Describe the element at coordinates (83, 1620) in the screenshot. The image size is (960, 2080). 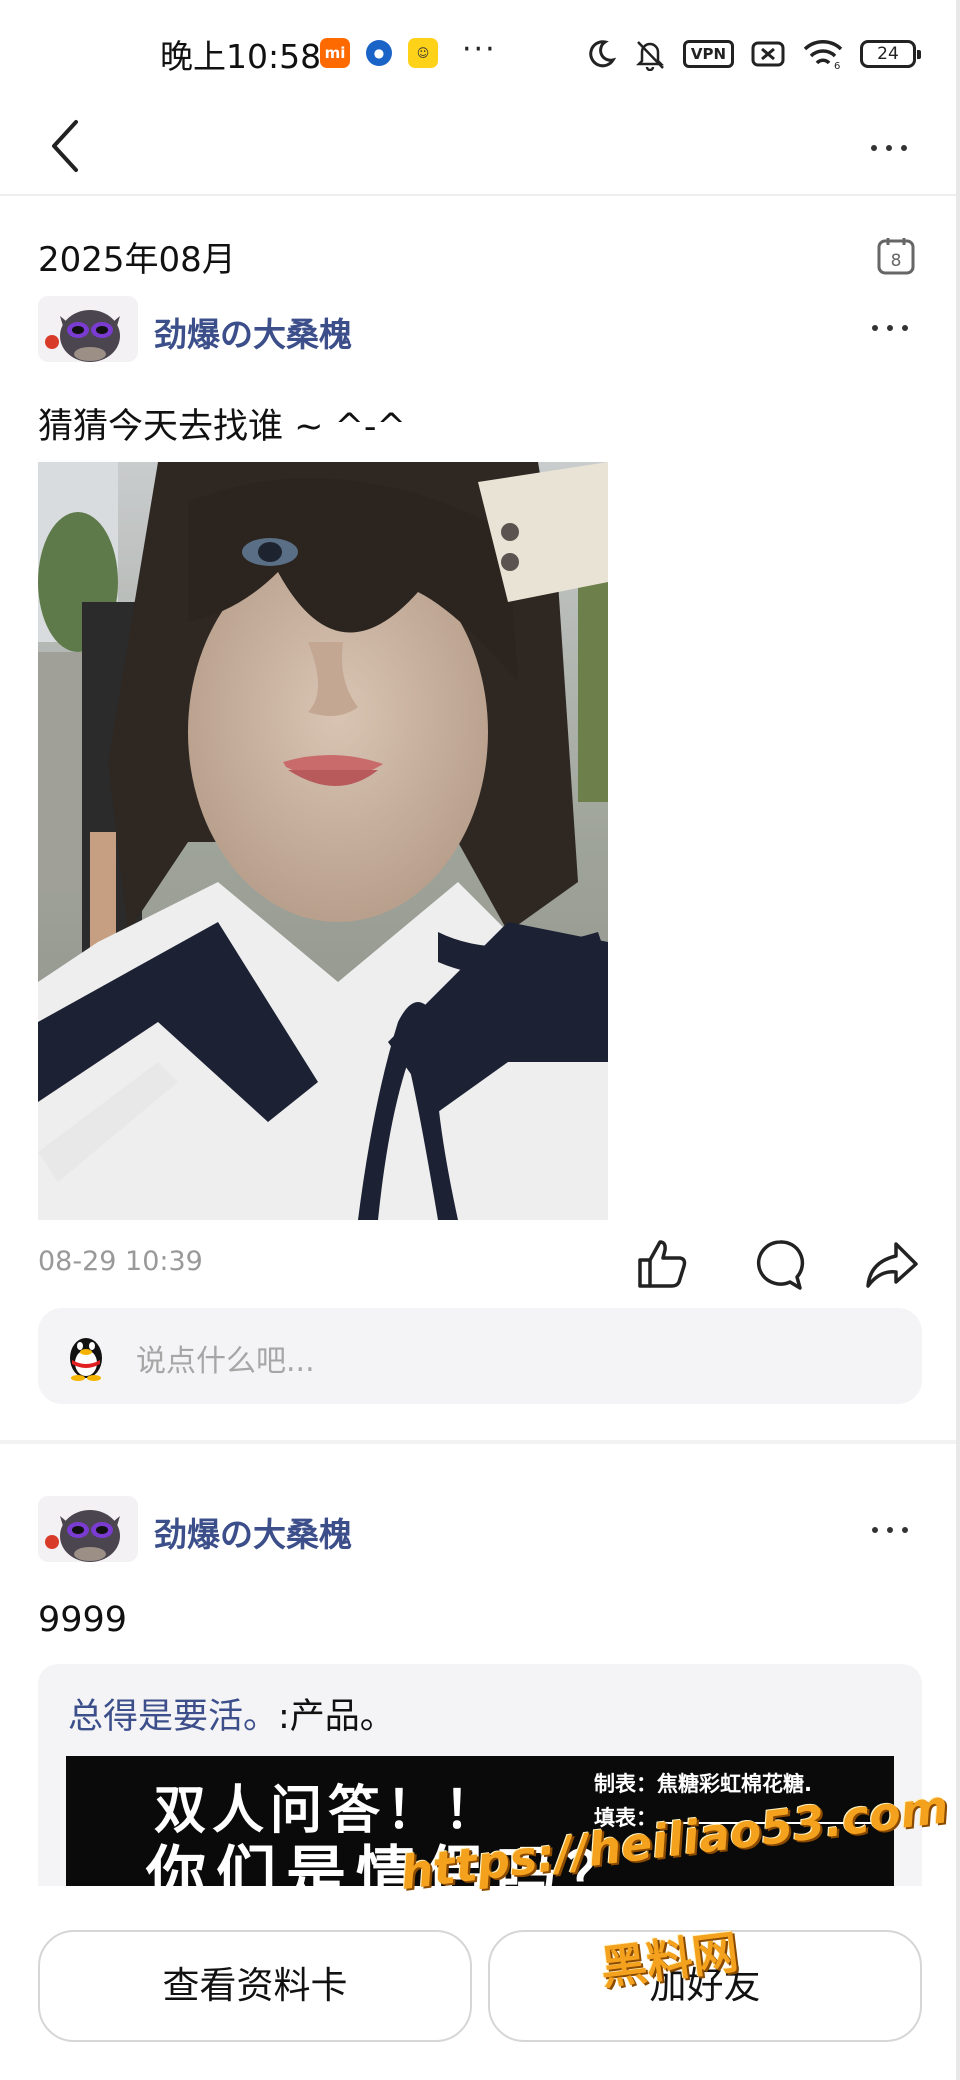
I see `post-text: 9999` at that location.